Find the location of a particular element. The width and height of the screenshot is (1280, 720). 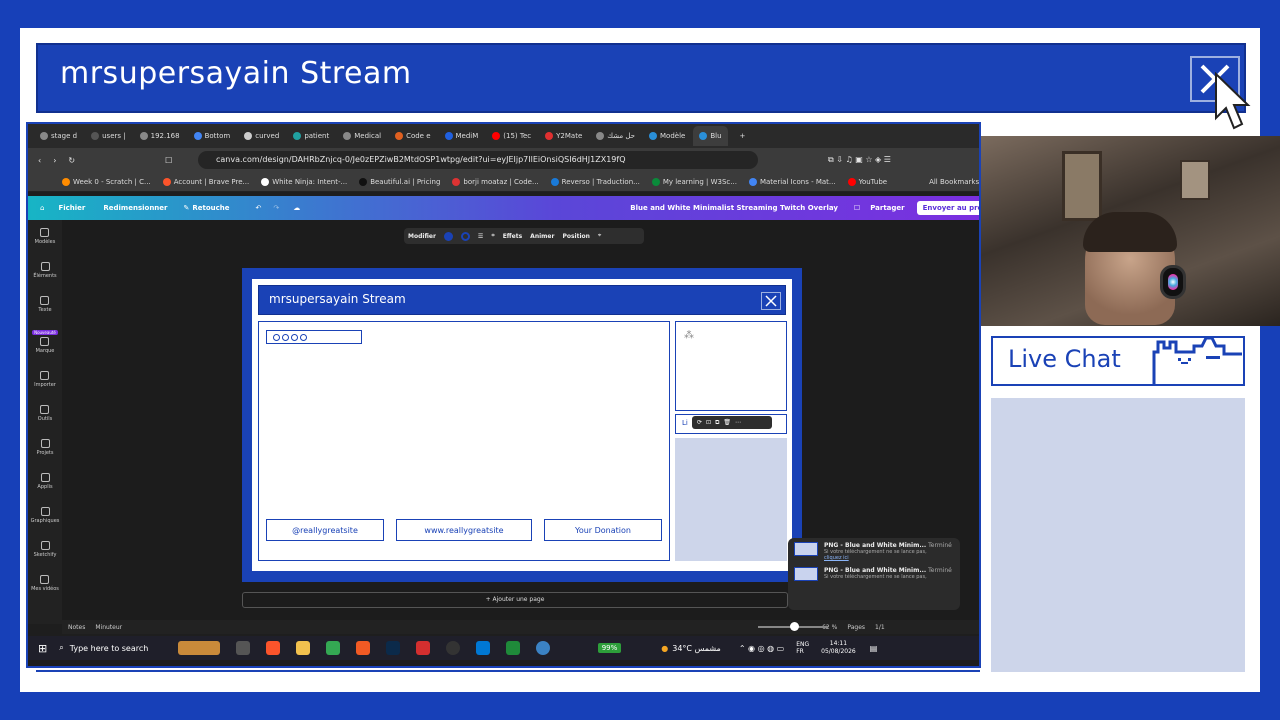

design-social-button: @reallygreatsite is located at coordinates (325, 530).